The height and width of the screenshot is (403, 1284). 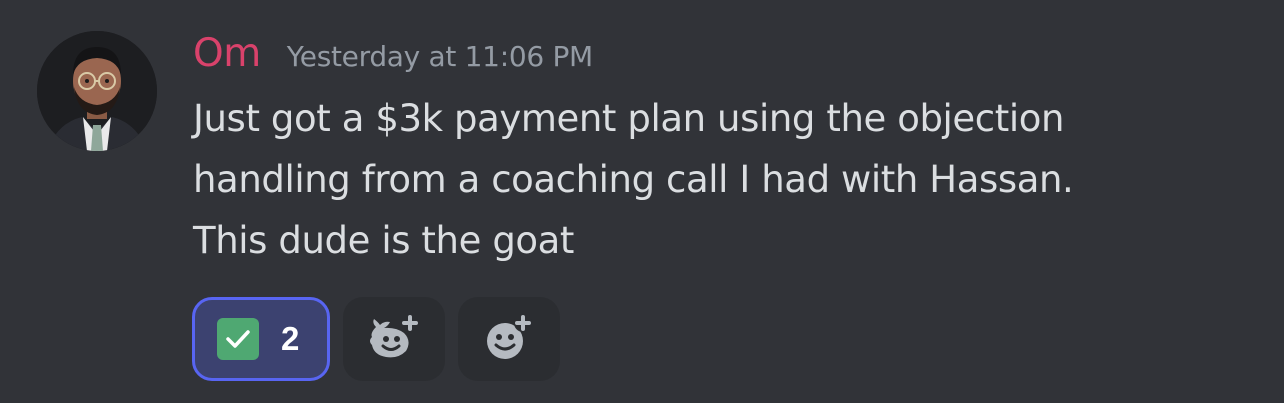 I want to click on emoji-add-icon, so click(x=509, y=339).